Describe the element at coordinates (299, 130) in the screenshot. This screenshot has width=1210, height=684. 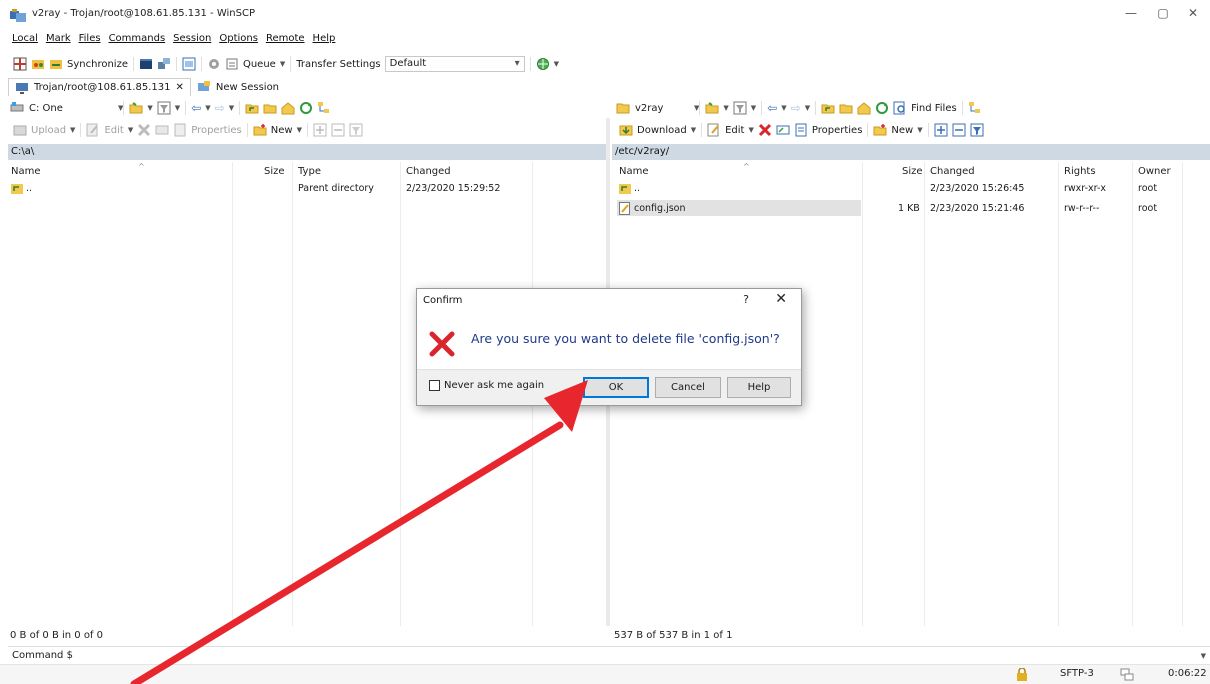
I see `local-new-dropdown-icon: ▼` at that location.